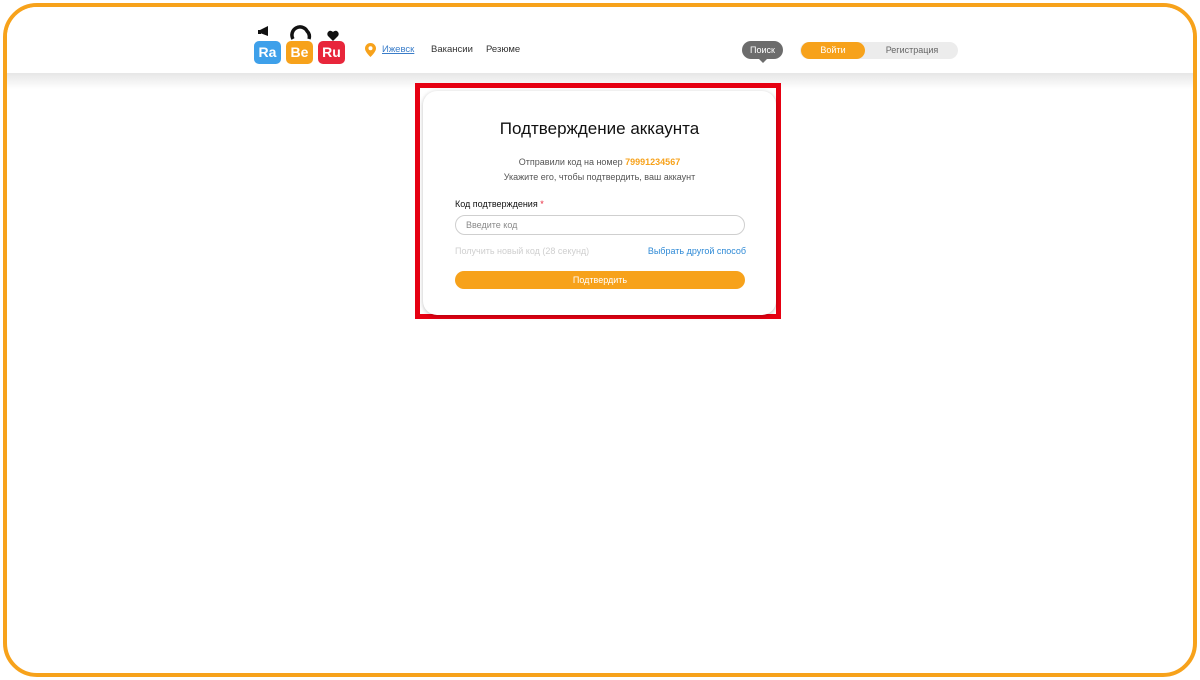 The height and width of the screenshot is (680, 1200). I want to click on logo: Ra Be Ru, so click(299, 45).